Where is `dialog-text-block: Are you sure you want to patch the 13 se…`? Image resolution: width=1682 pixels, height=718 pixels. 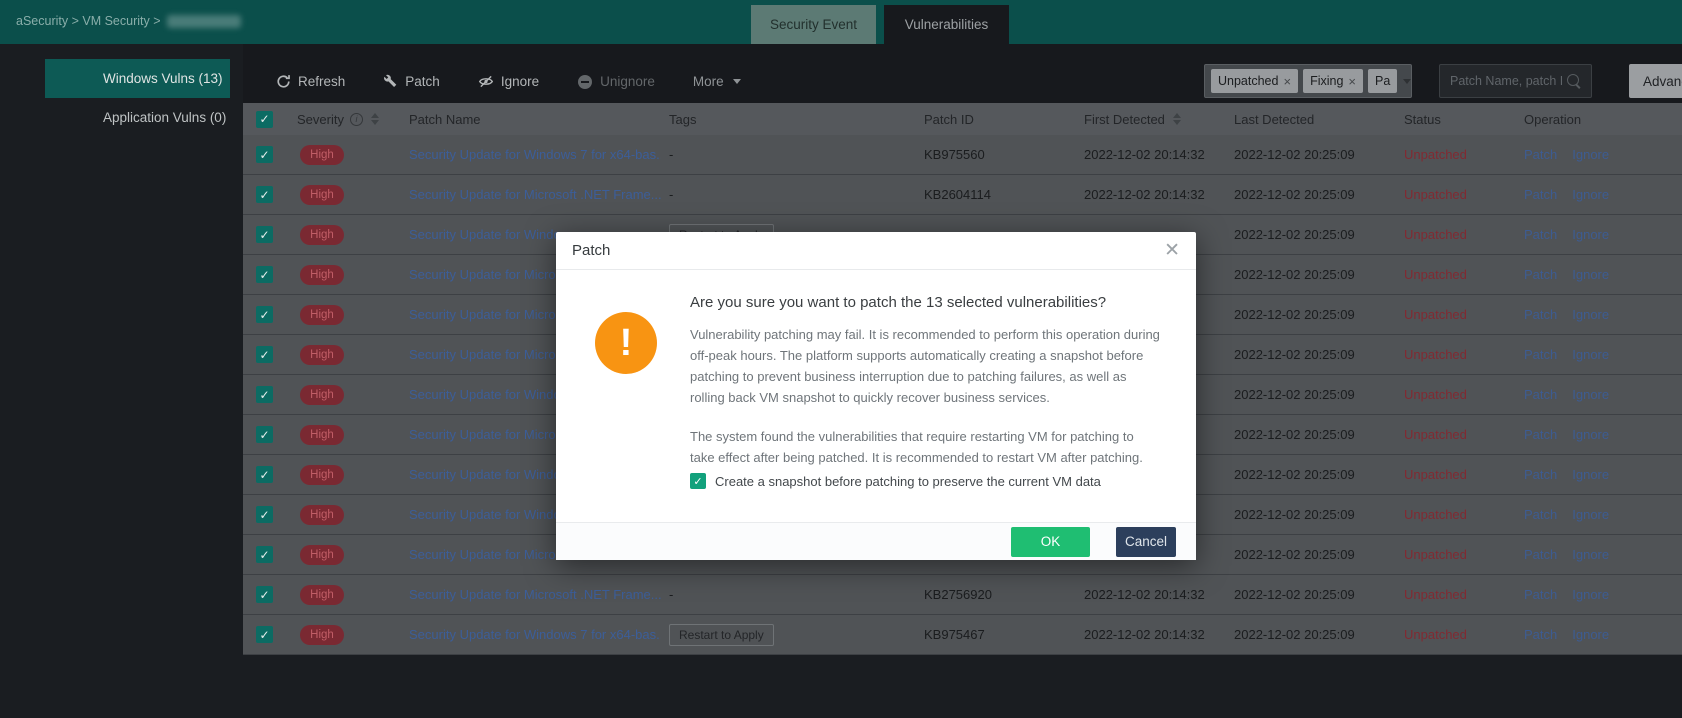 dialog-text-block: Are you sure you want to patch the 13 se… is located at coordinates (925, 408).